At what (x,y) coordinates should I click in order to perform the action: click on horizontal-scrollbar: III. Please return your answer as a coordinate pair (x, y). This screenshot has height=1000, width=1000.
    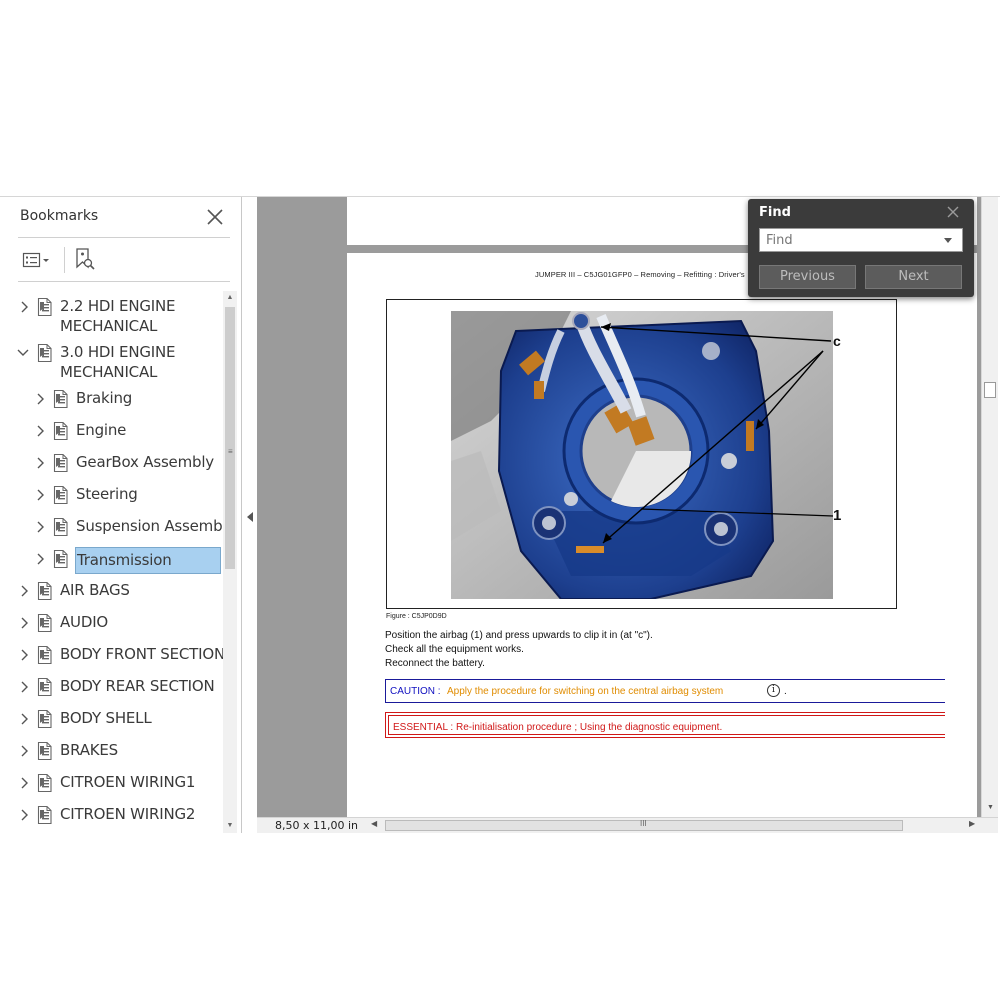
    Looking at the image, I should click on (644, 825).